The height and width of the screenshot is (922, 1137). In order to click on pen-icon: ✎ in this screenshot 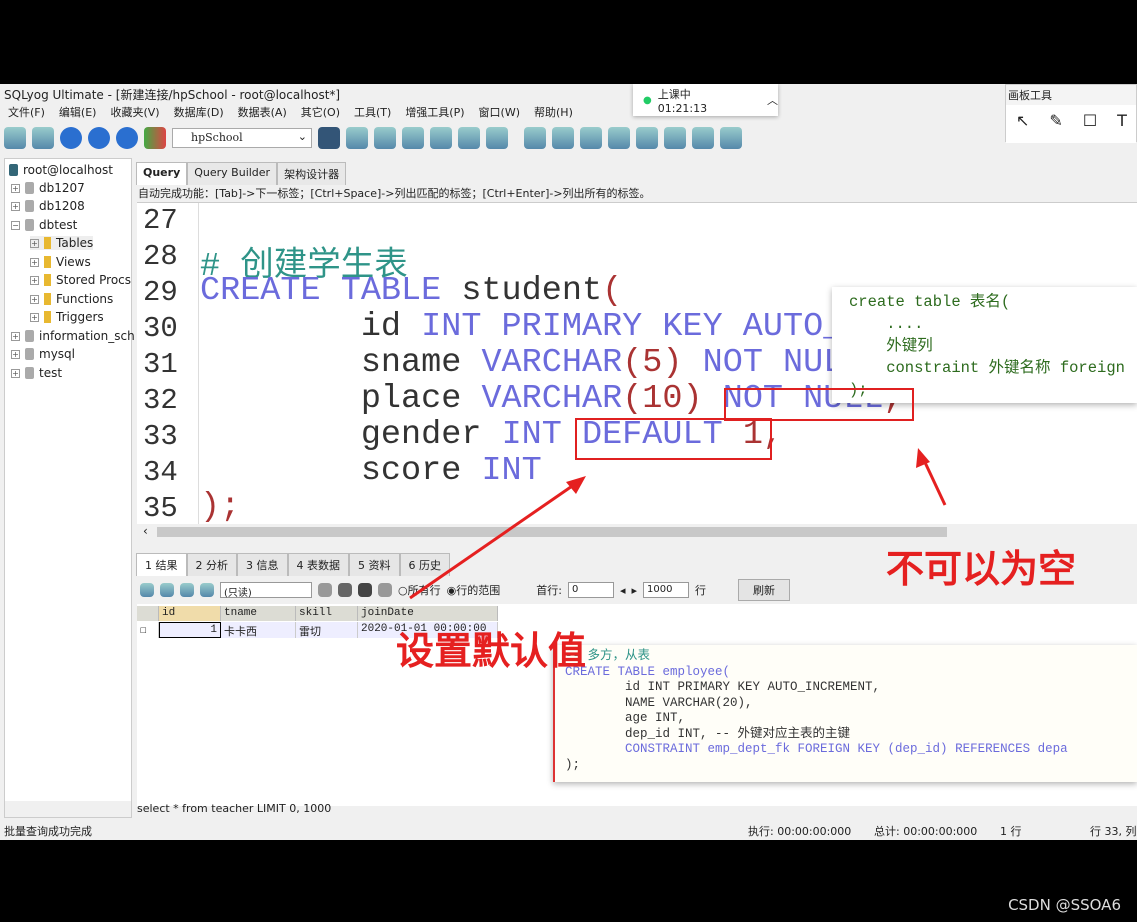, I will do `click(1055, 124)`.